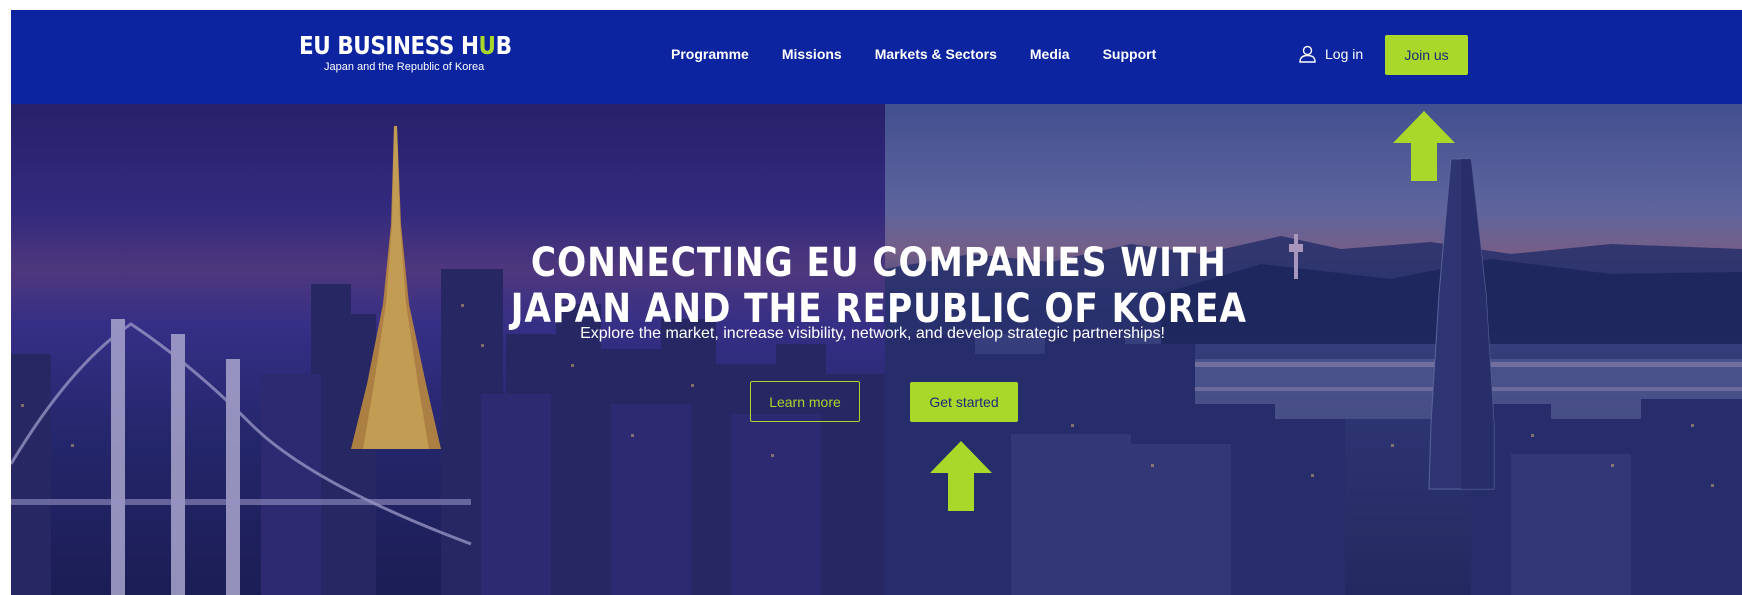 Image resolution: width=1742 pixels, height=595 pixels. What do you see at coordinates (805, 401) in the screenshot?
I see `learn-more-button: Learn more` at bounding box center [805, 401].